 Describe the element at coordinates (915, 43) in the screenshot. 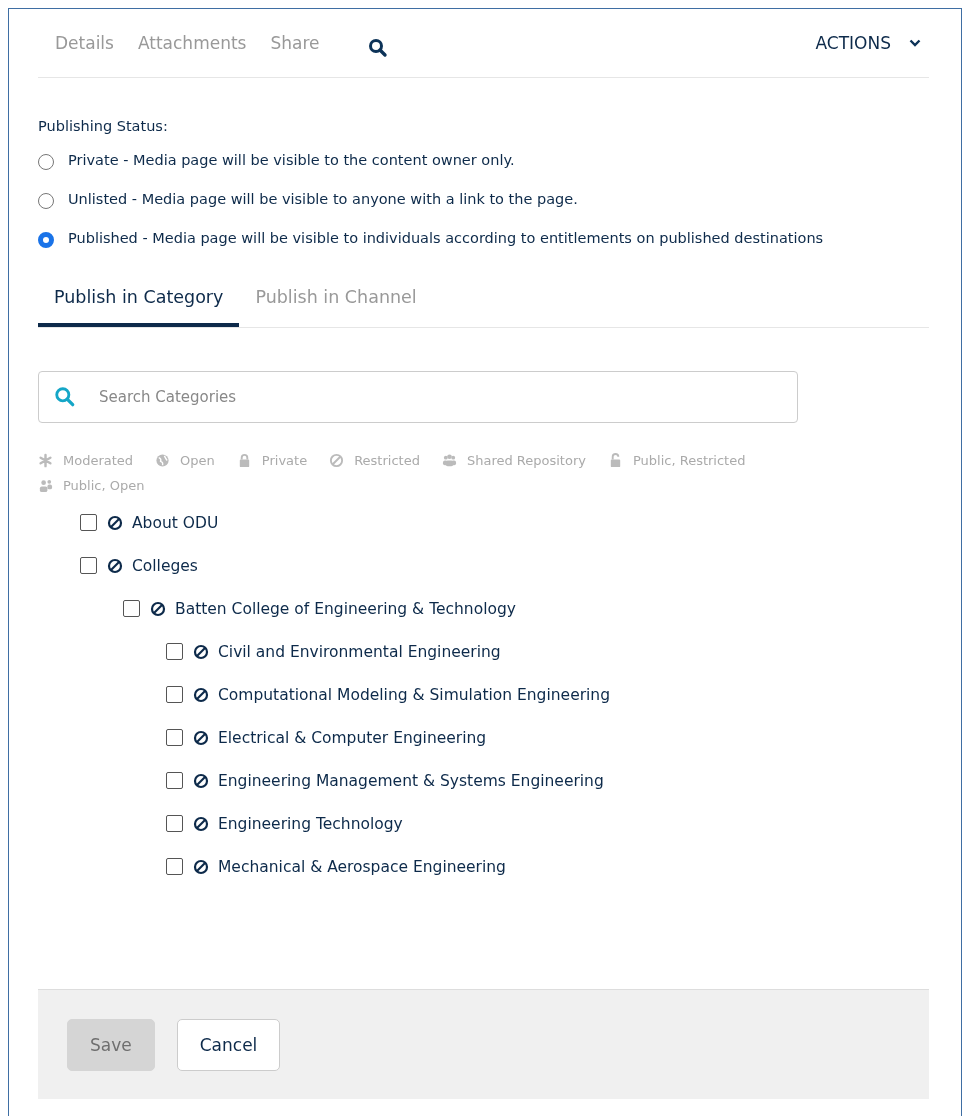

I see `chevron-down-icon` at that location.